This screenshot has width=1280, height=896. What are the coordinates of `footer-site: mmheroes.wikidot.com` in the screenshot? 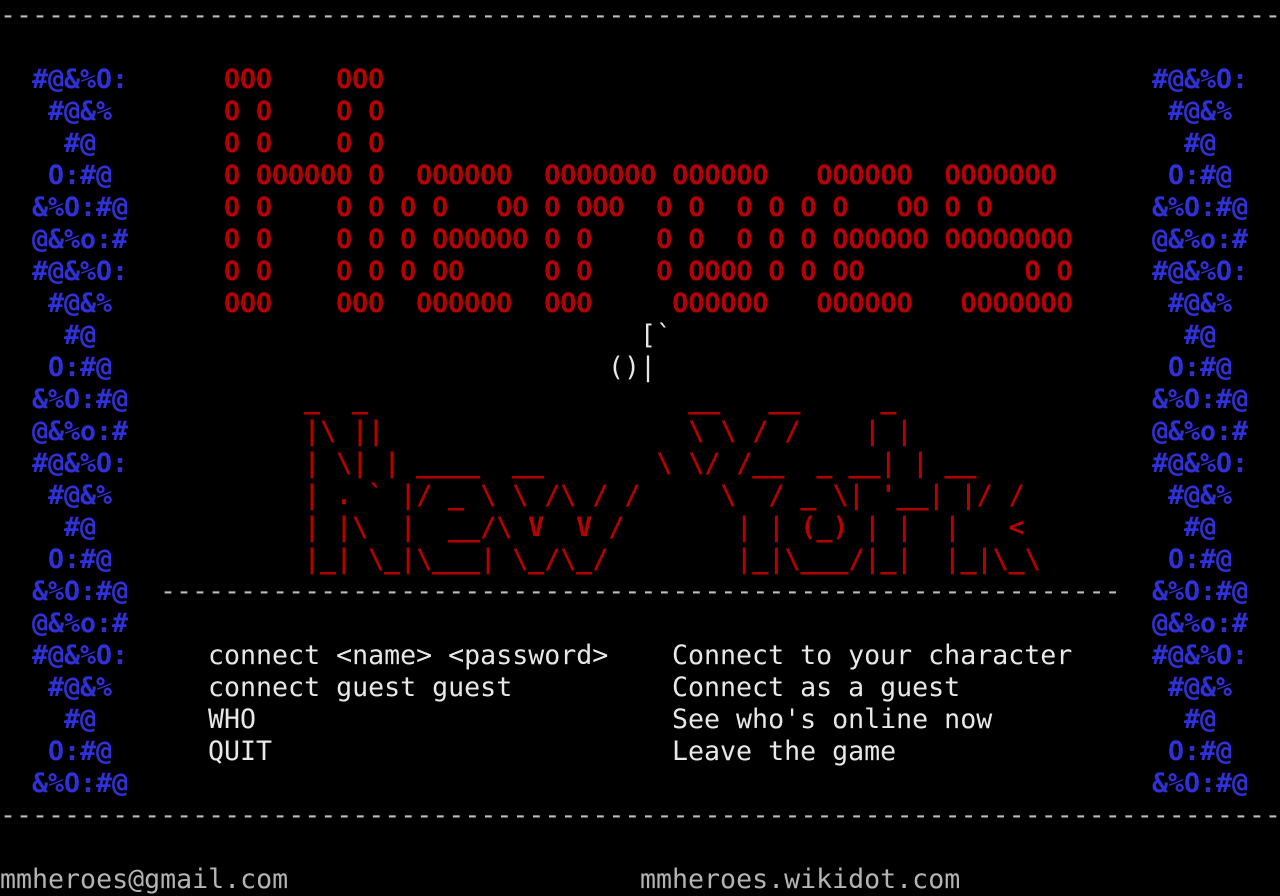 It's located at (800, 879).